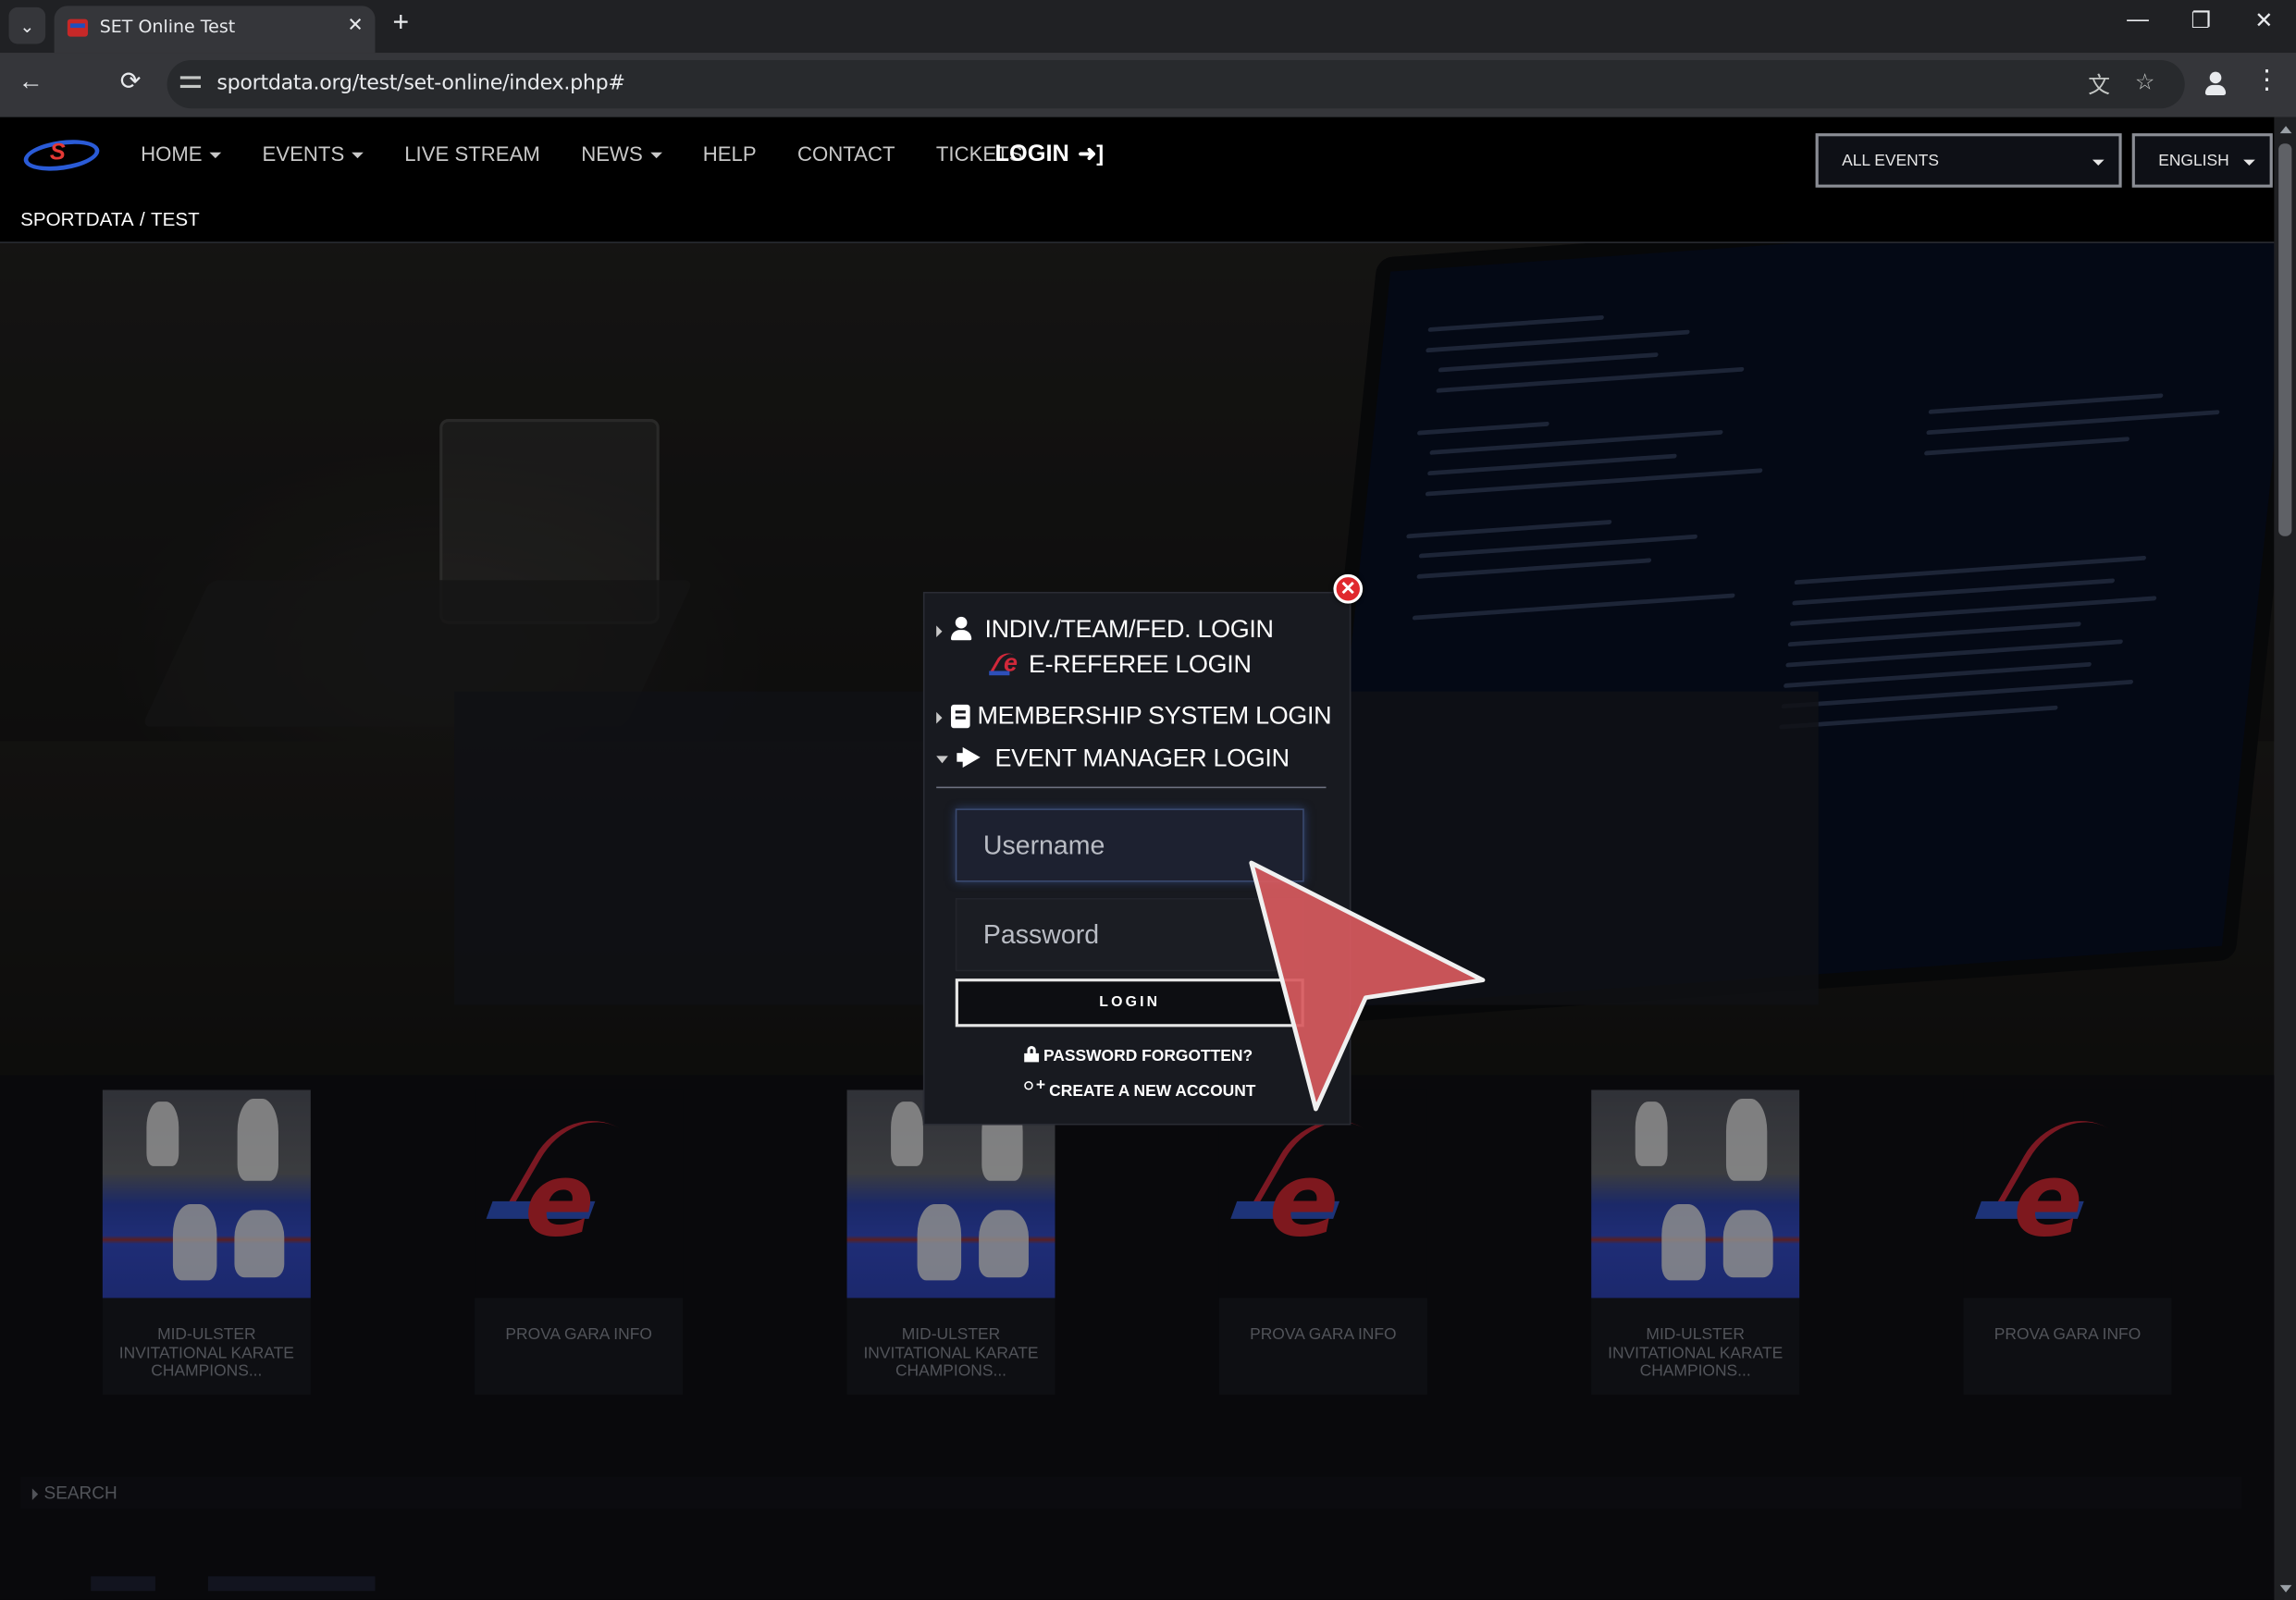  Describe the element at coordinates (472, 154) in the screenshot. I see `menu-item-live-stream: LIVE STREAM` at that location.